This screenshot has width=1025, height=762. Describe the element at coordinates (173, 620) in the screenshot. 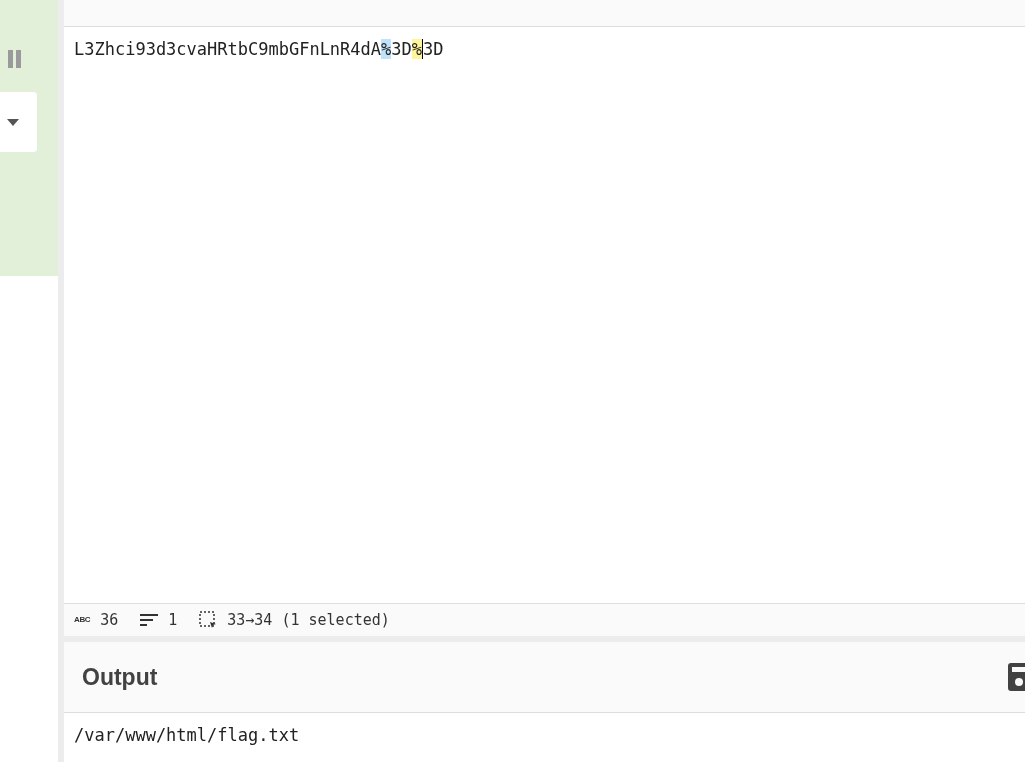

I see `status-text: 1` at that location.